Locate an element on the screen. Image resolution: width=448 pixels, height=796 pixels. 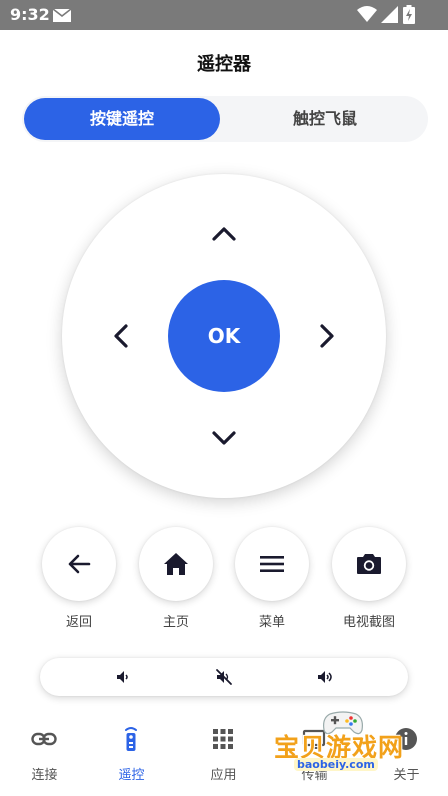
nav-label-connect: 连接 is located at coordinates (44, 775).